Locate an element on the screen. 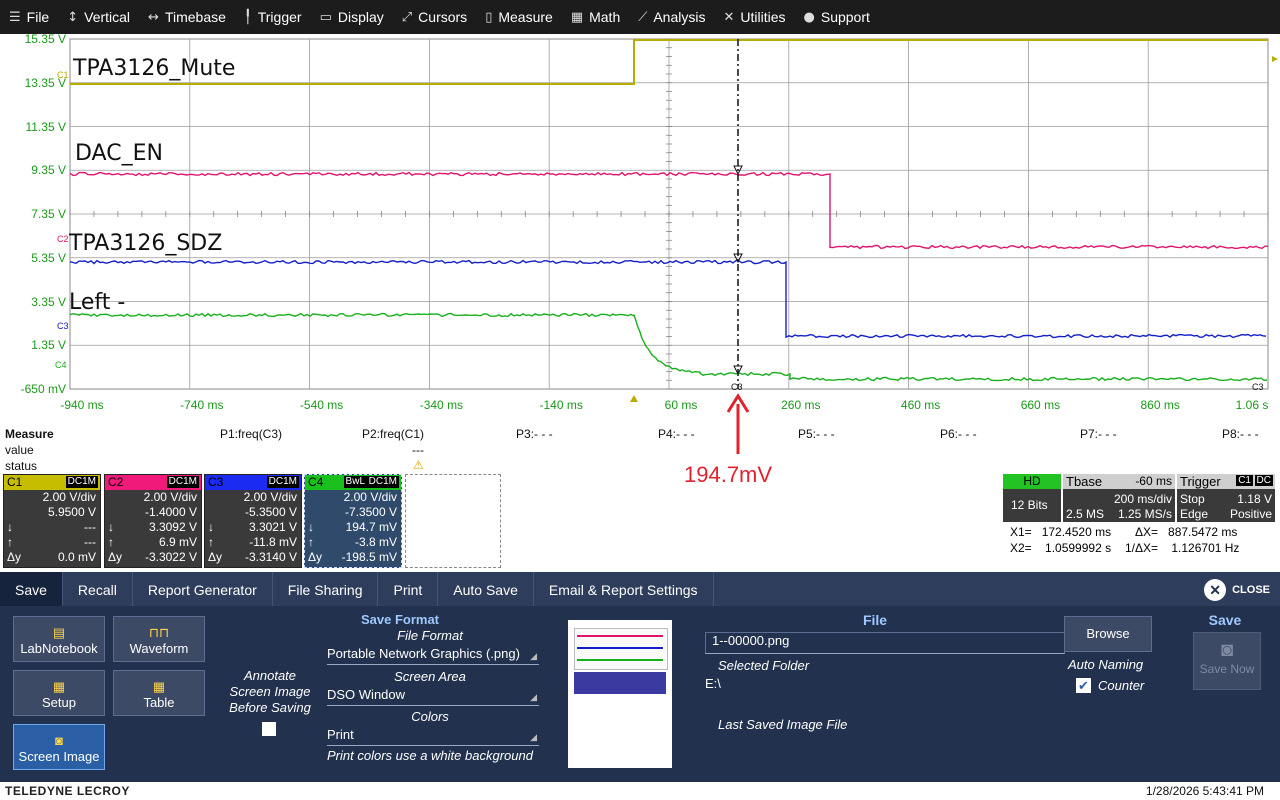 The height and width of the screenshot is (800, 1280). tab-print: Print is located at coordinates (408, 589).